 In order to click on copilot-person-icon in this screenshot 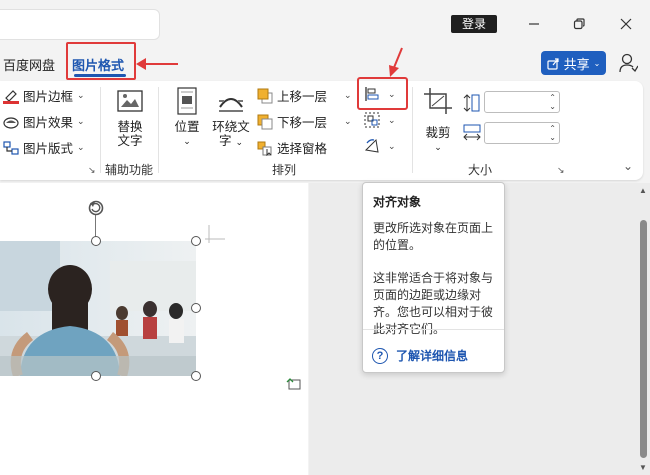, I will do `click(628, 63)`.